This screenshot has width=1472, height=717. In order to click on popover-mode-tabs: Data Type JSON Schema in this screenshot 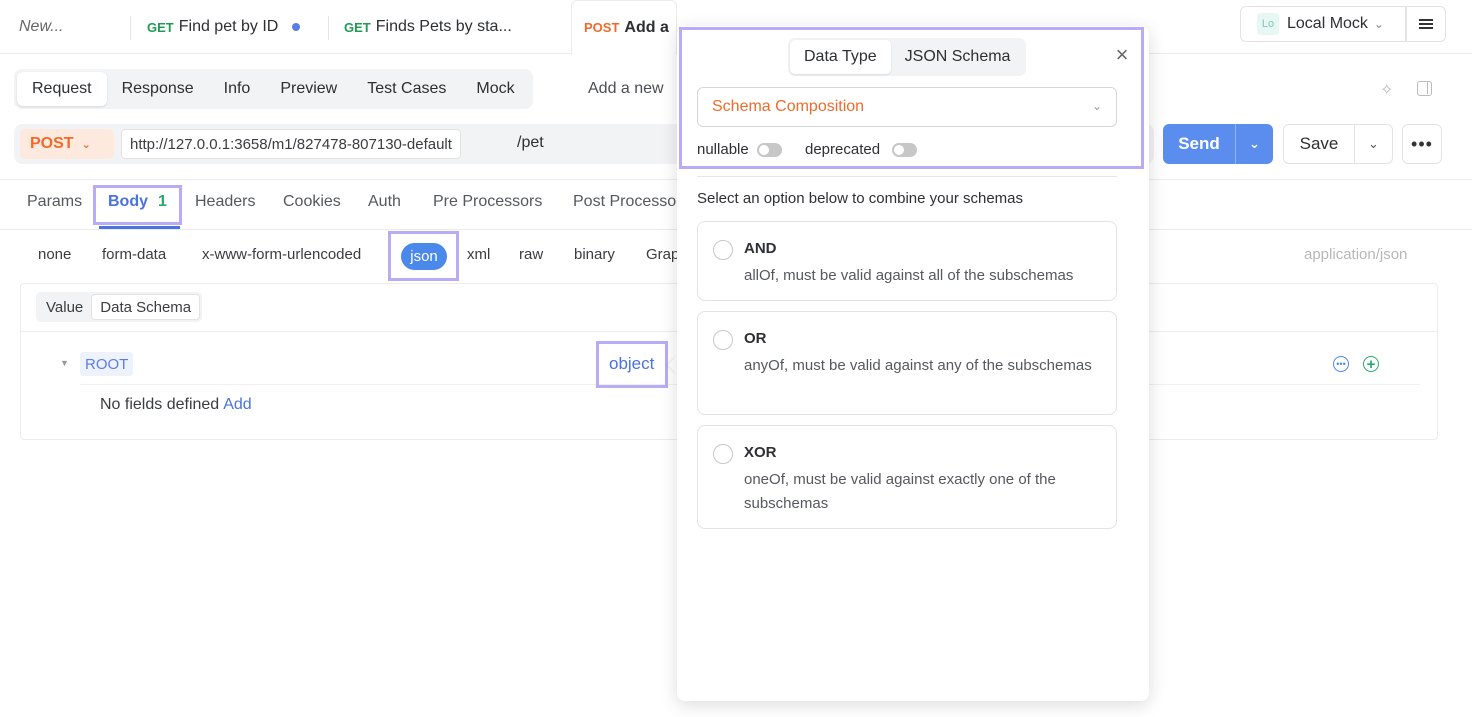, I will do `click(907, 57)`.